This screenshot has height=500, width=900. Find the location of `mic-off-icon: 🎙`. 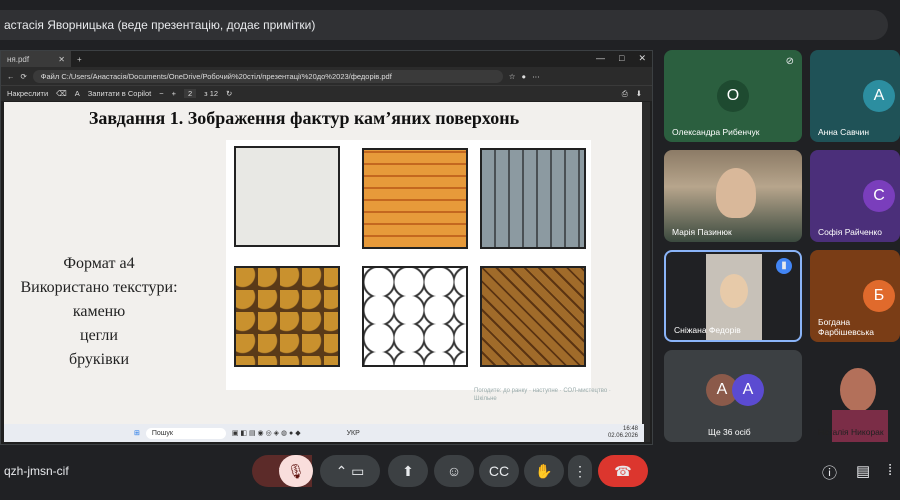

mic-off-icon: 🎙 is located at coordinates (296, 470).